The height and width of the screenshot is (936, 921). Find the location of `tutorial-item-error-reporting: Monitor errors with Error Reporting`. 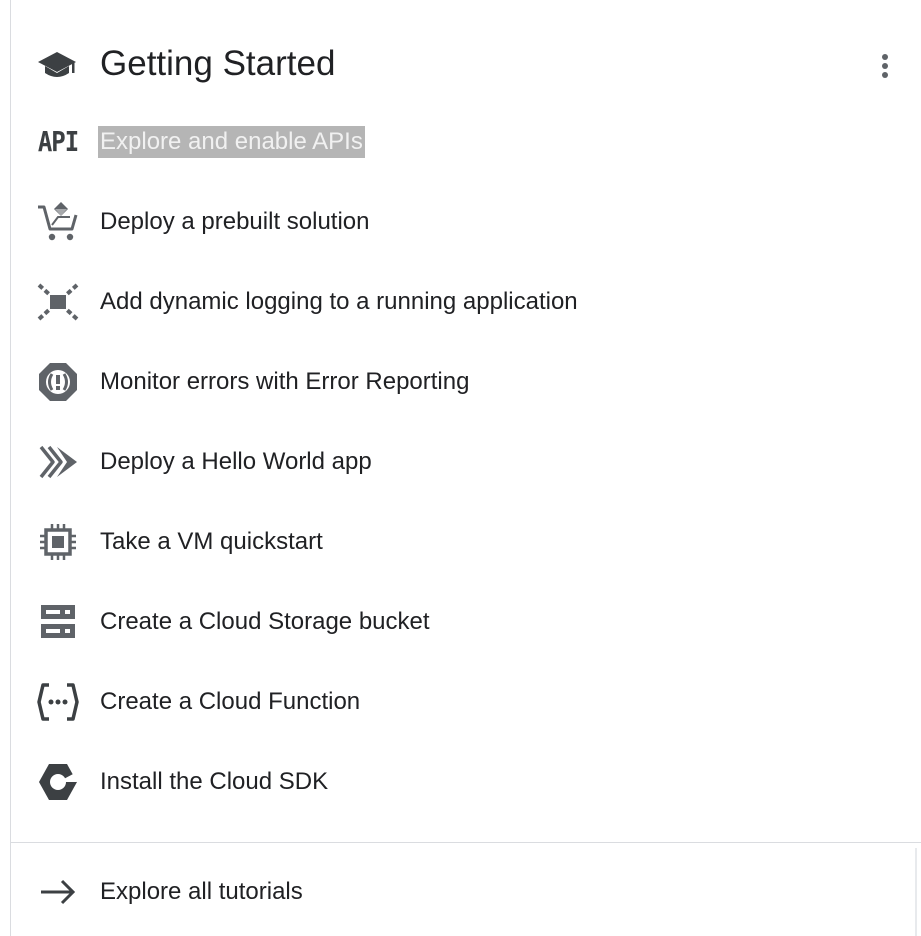

tutorial-item-error-reporting: Monitor errors with Error Reporting is located at coordinates (466, 382).